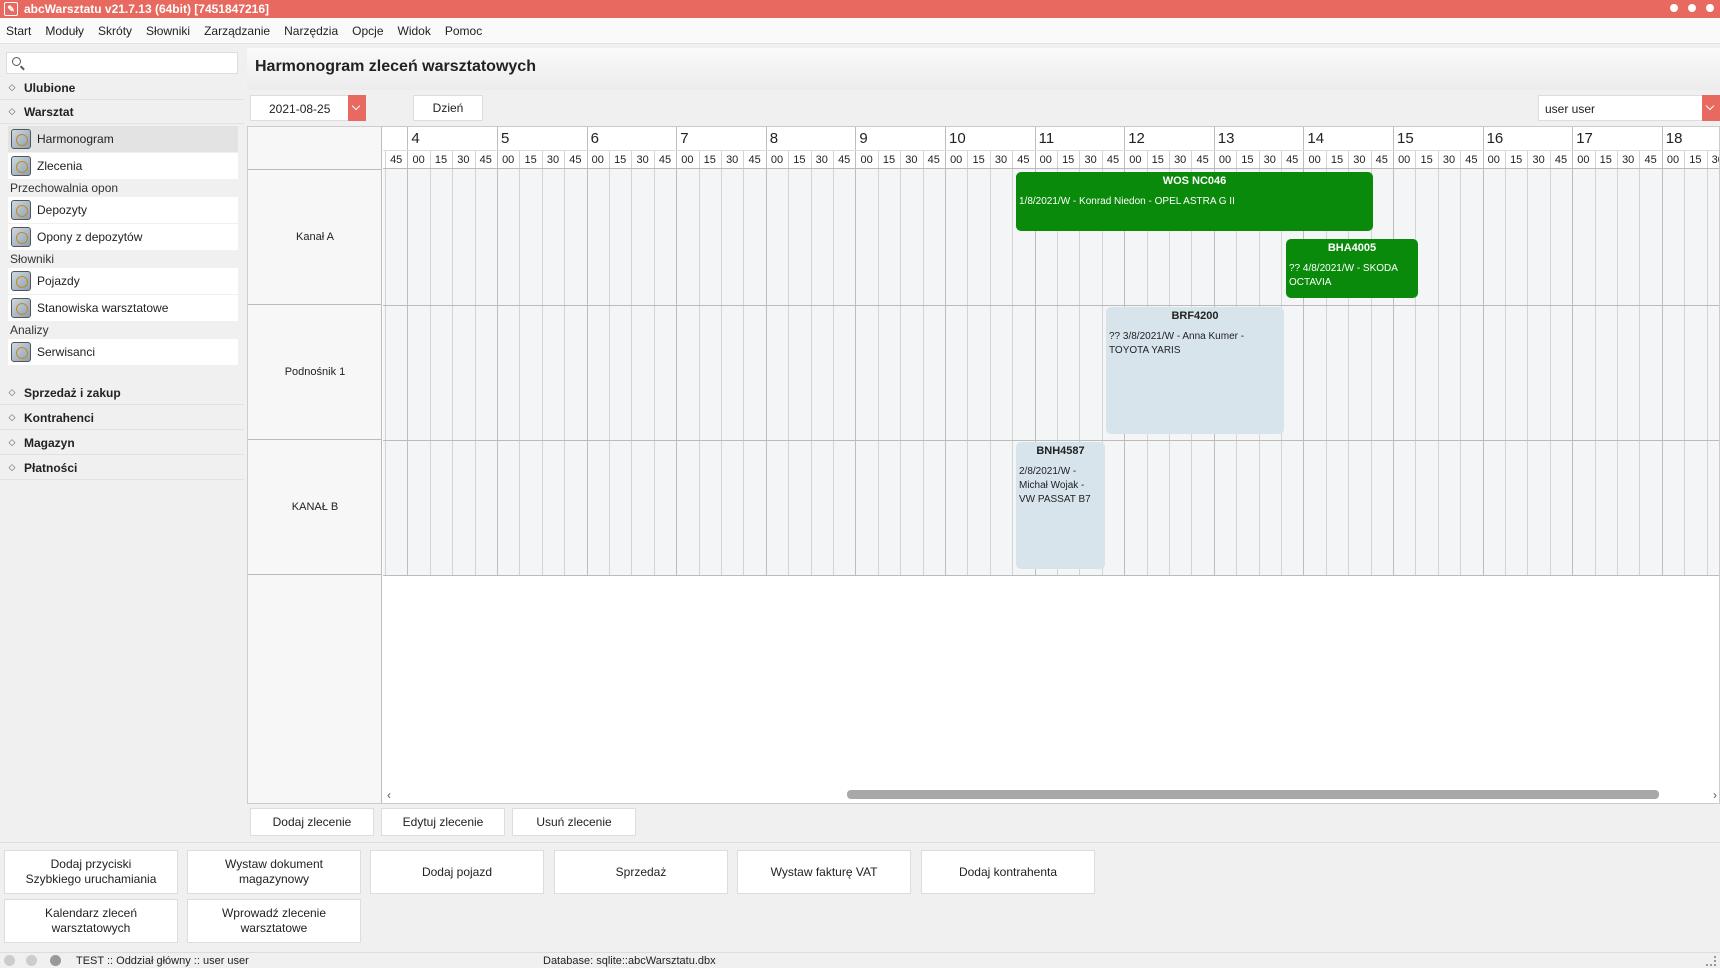  I want to click on section-payments: ◇ Płatności, so click(122, 468).